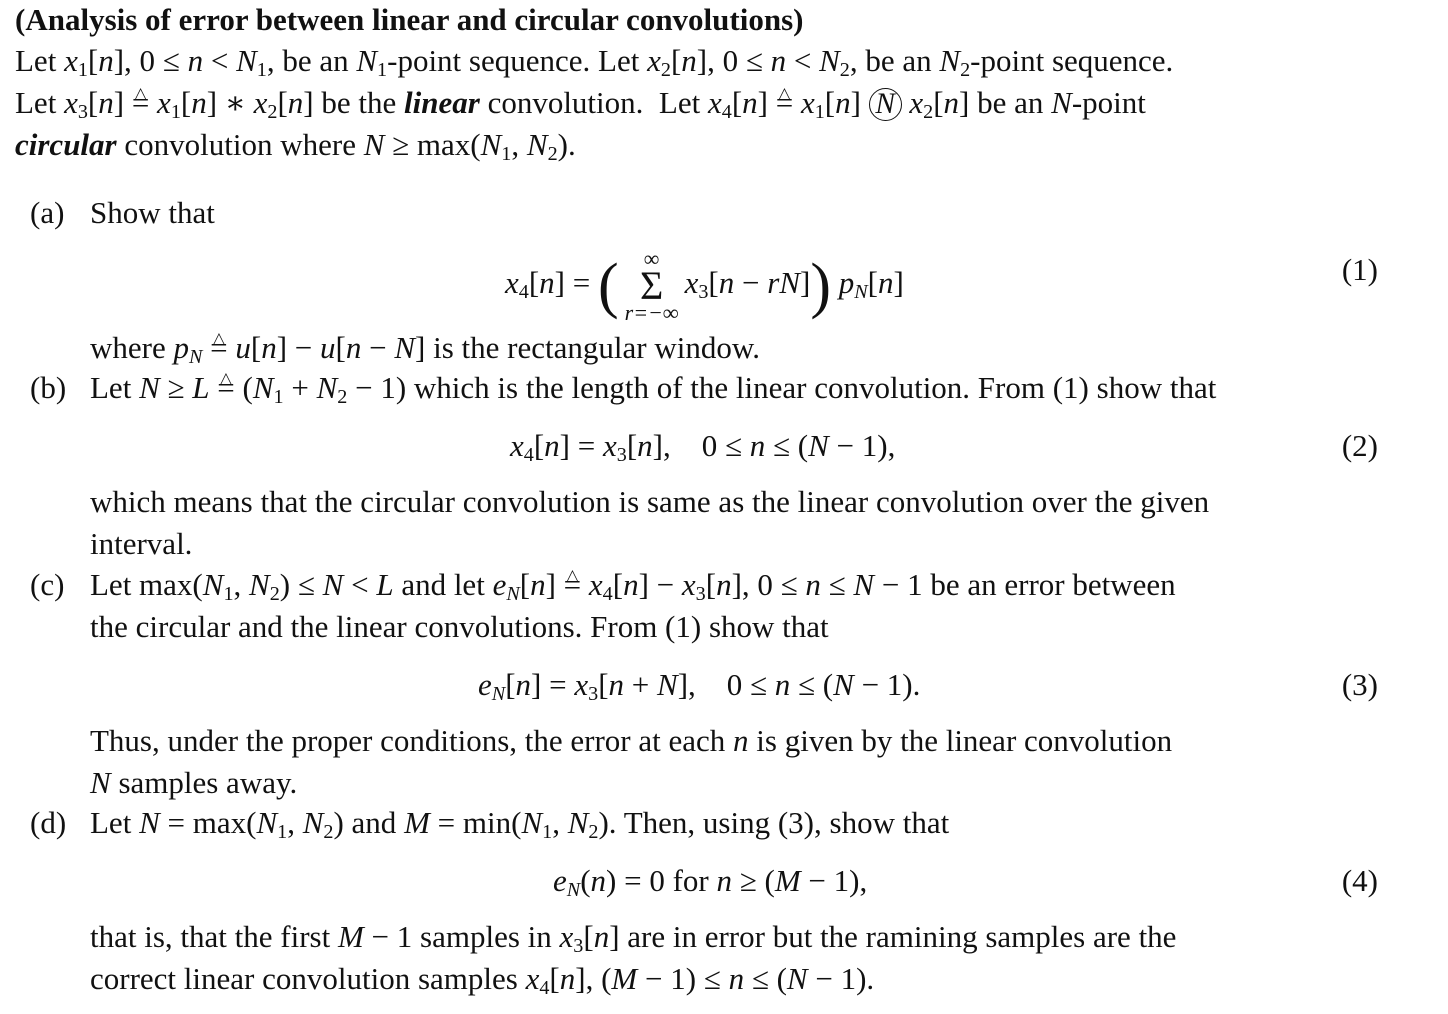  I want to click on part-a-text: Show that, so click(152, 212).